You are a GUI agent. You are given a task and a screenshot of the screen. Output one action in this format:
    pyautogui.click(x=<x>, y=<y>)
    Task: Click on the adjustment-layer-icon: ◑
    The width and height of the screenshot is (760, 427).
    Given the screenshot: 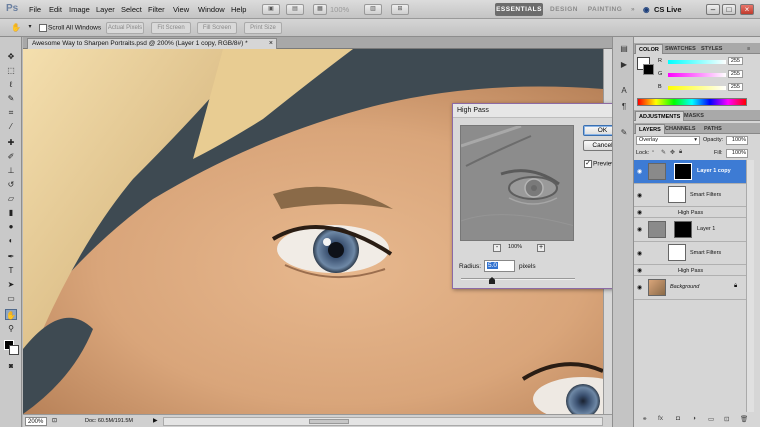 What is the action you would take?
    pyautogui.click(x=694, y=418)
    